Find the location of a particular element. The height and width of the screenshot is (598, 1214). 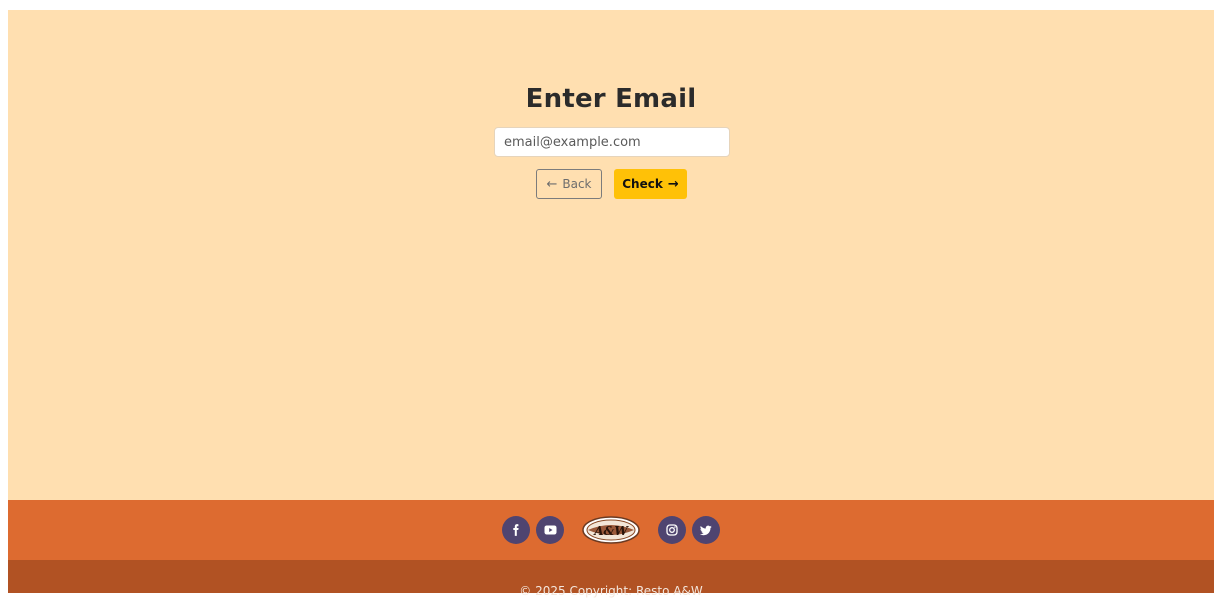

check-button-label: Check is located at coordinates (642, 184).